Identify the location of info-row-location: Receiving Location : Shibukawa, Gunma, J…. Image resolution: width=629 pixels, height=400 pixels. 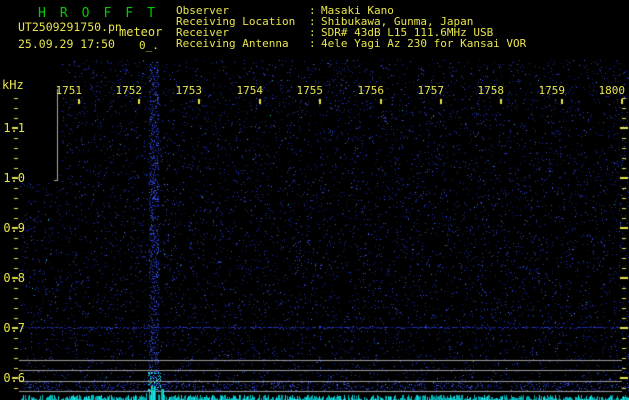
(402, 21).